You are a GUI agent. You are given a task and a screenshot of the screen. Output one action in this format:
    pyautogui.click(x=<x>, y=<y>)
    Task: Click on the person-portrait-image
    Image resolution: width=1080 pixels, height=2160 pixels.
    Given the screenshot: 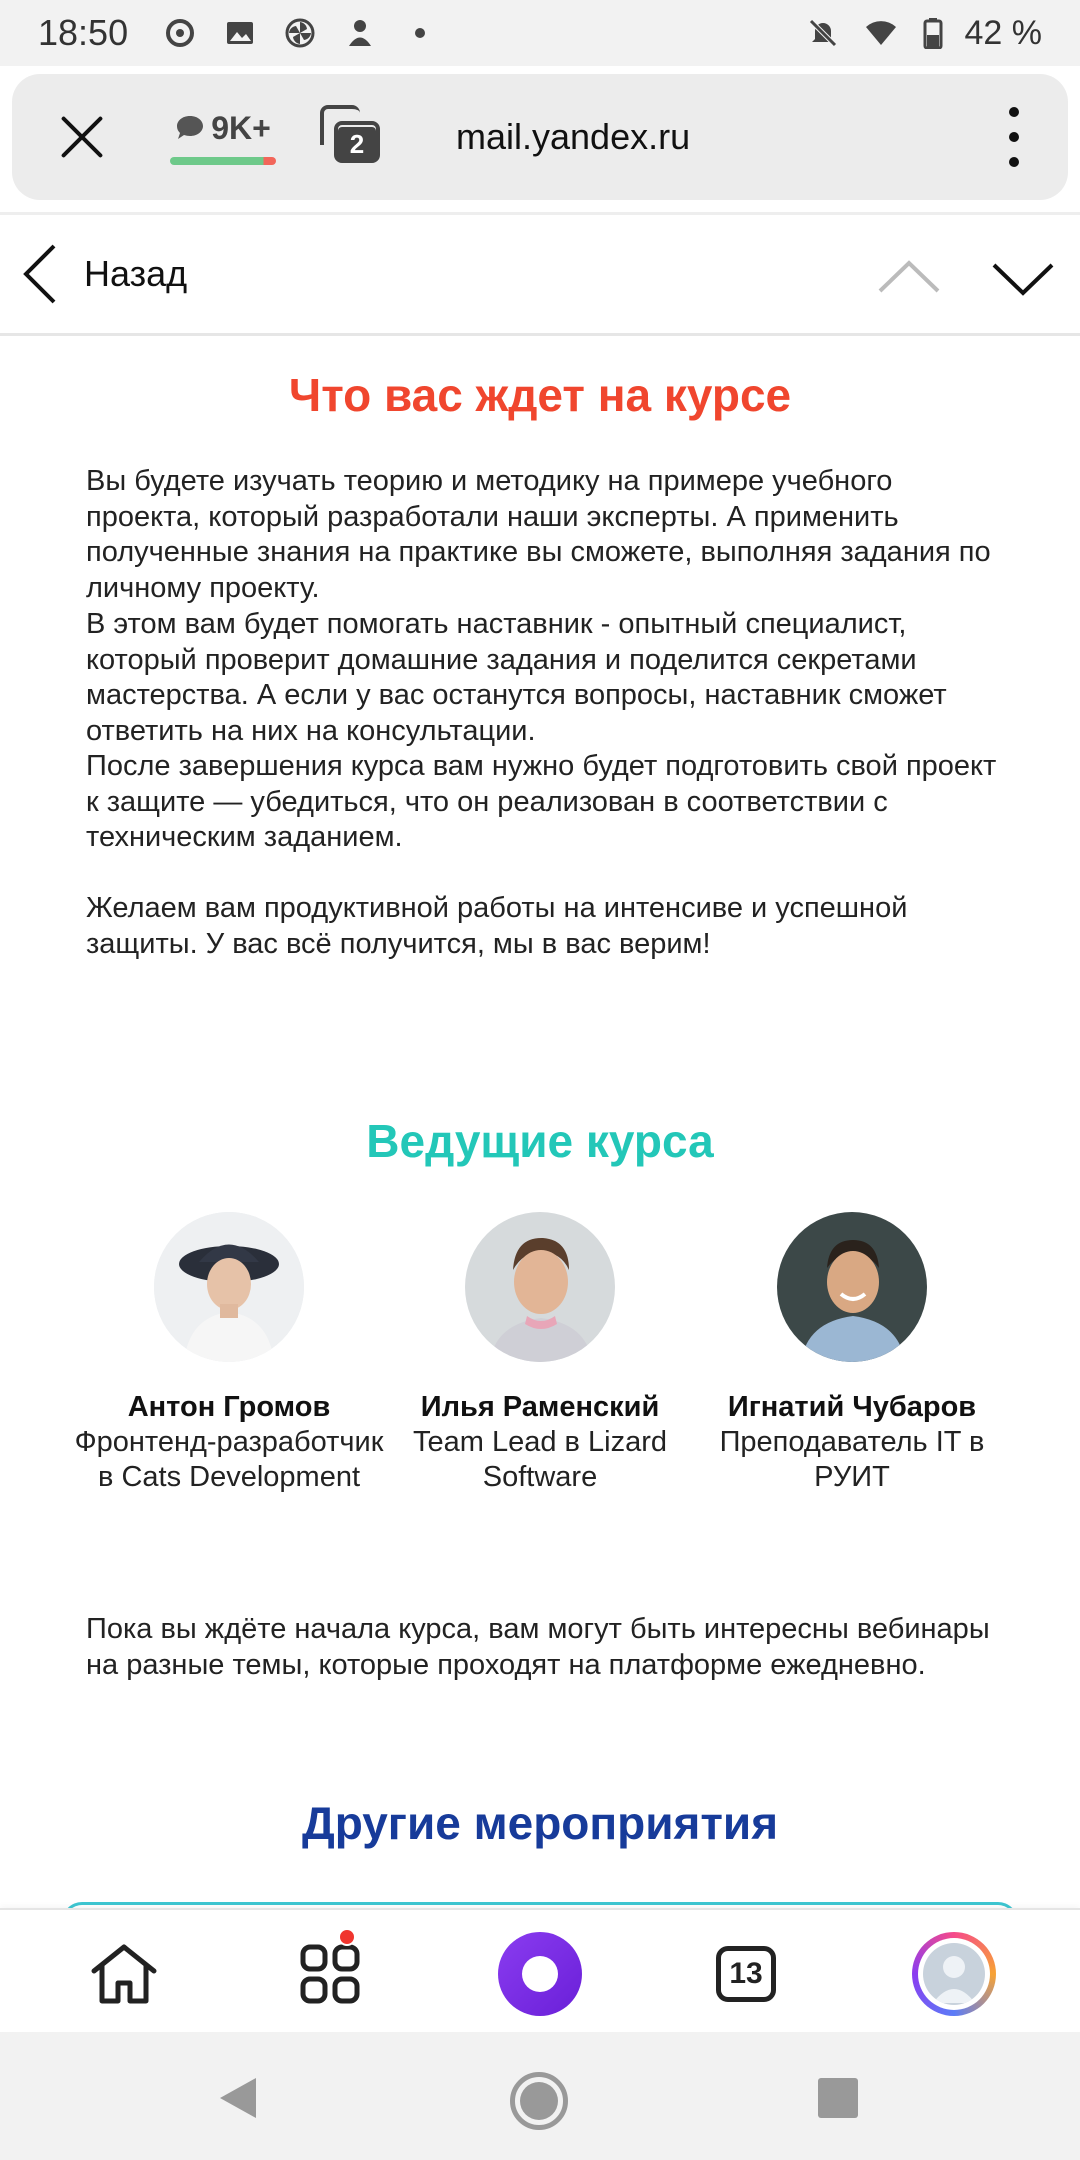 What is the action you would take?
    pyautogui.click(x=540, y=1287)
    